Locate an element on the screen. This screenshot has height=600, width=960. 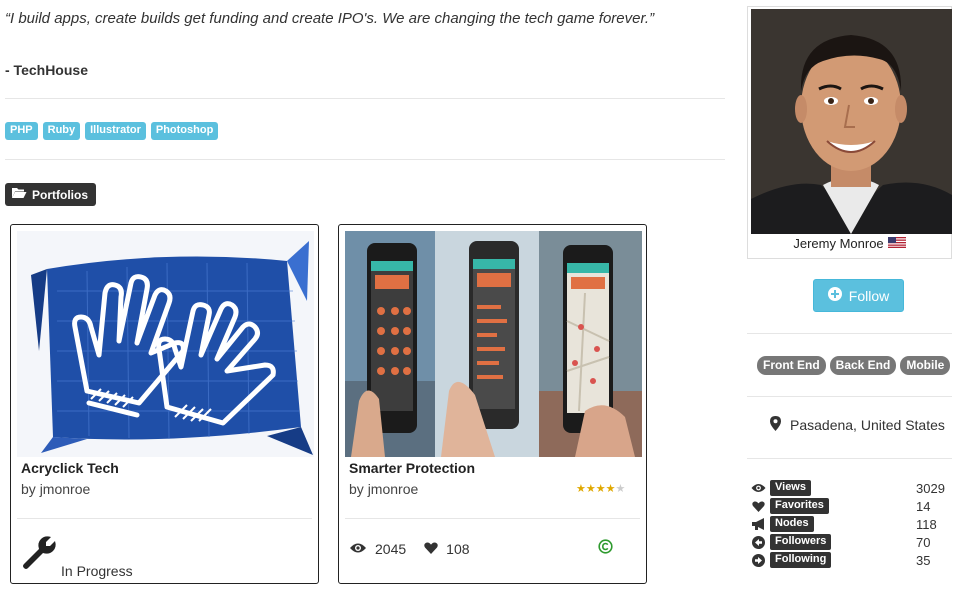
views-stat: 2045 is located at coordinates (377, 549).